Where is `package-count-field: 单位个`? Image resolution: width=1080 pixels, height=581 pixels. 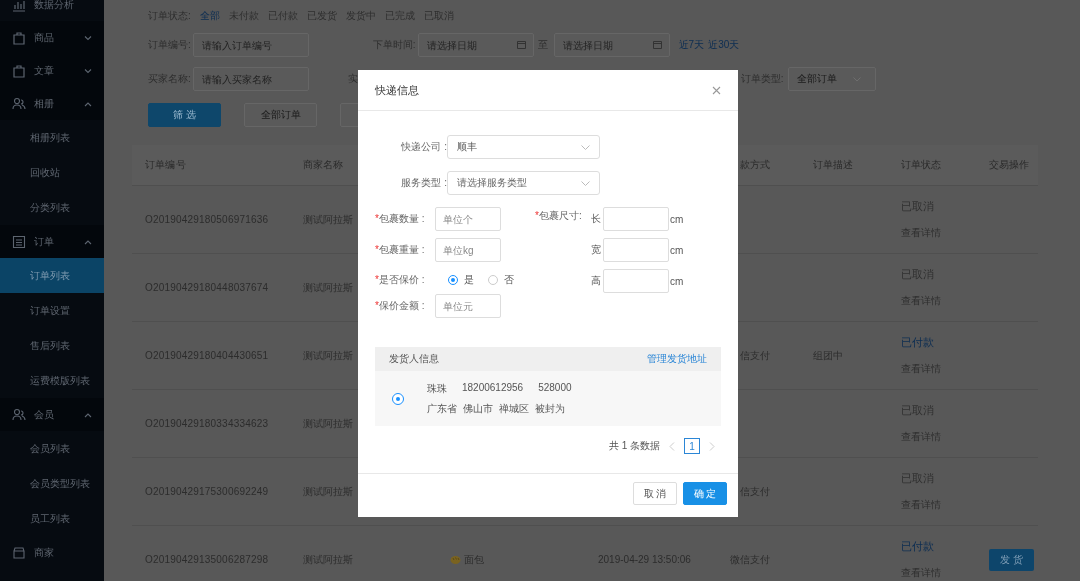
package-count-field: 单位个 is located at coordinates (468, 219).